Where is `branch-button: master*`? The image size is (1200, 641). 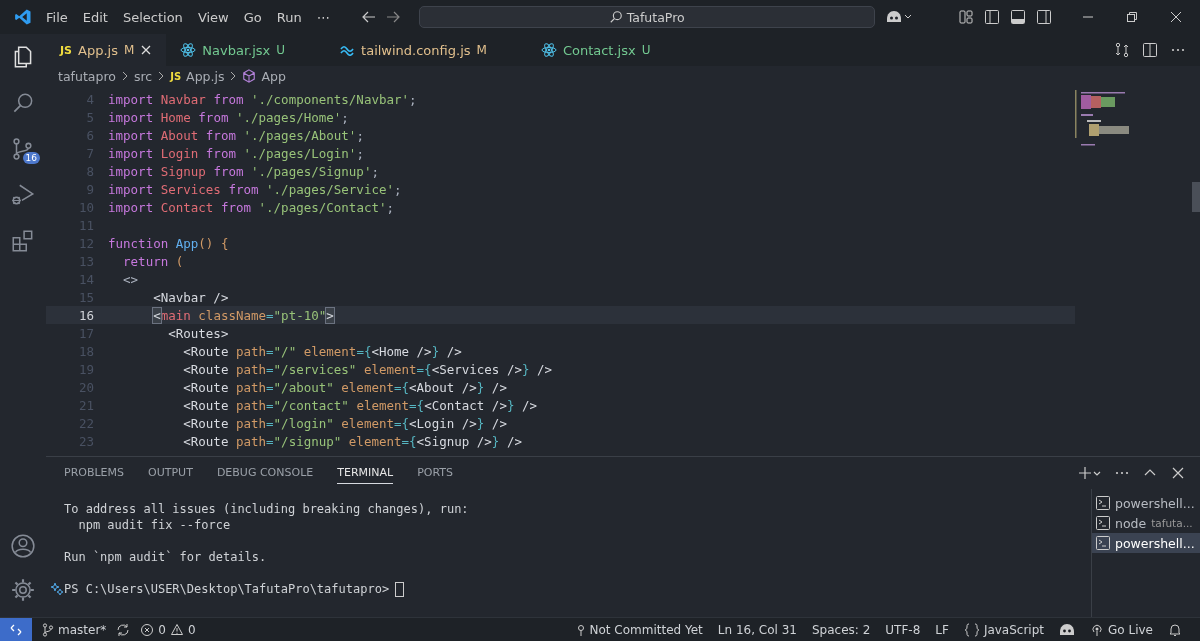 branch-button: master* is located at coordinates (74, 629).